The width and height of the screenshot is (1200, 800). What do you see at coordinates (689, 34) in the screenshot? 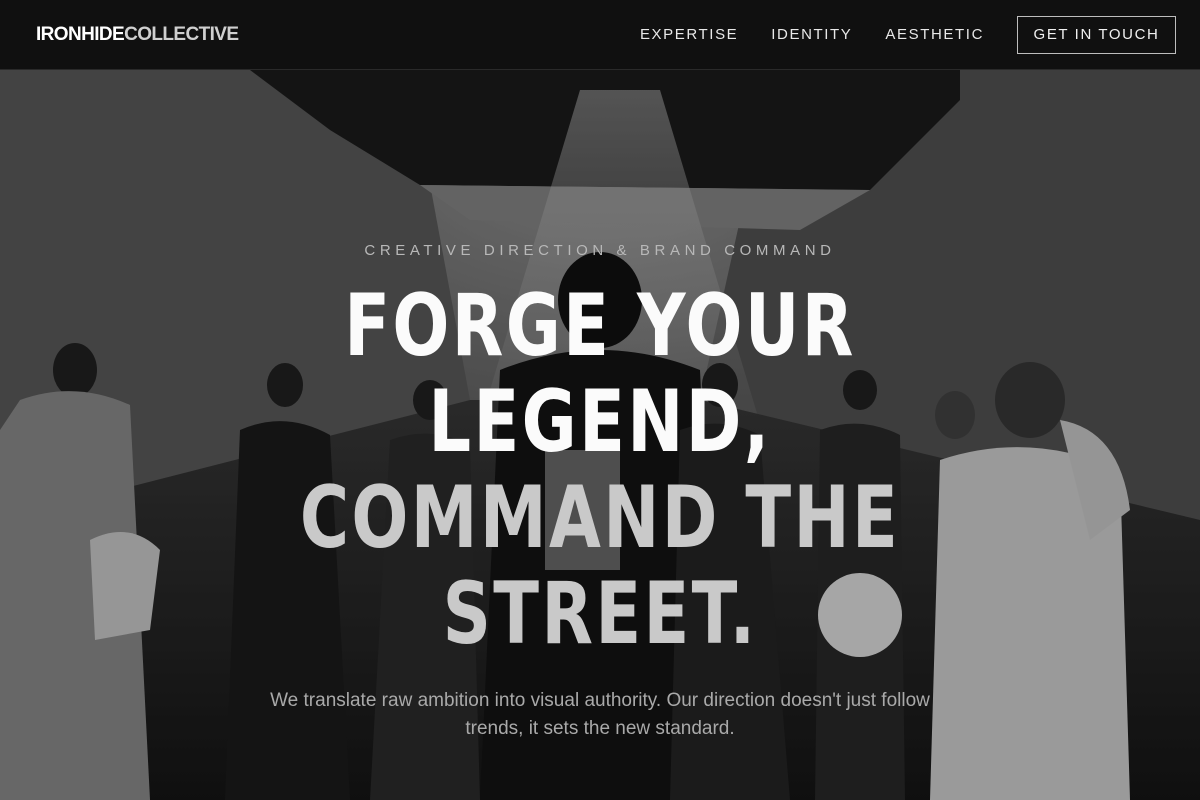
I see `nav-link-expertise: EXPERTISE` at bounding box center [689, 34].